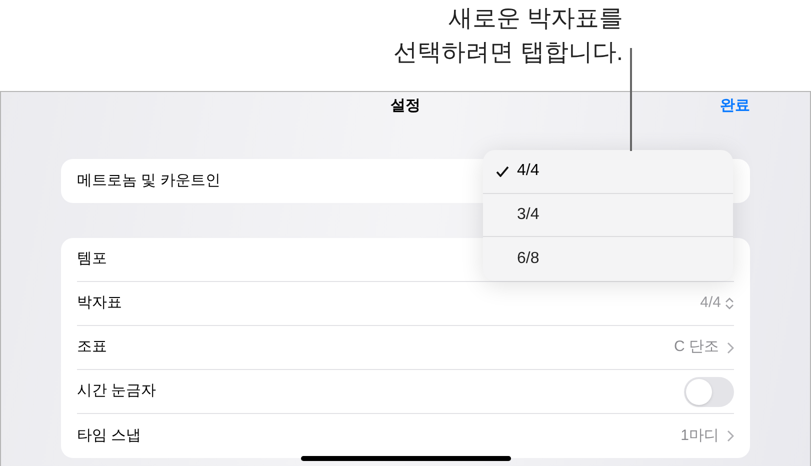 The height and width of the screenshot is (466, 811). Describe the element at coordinates (99, 303) in the screenshot. I see `row-label: 박자표` at that location.